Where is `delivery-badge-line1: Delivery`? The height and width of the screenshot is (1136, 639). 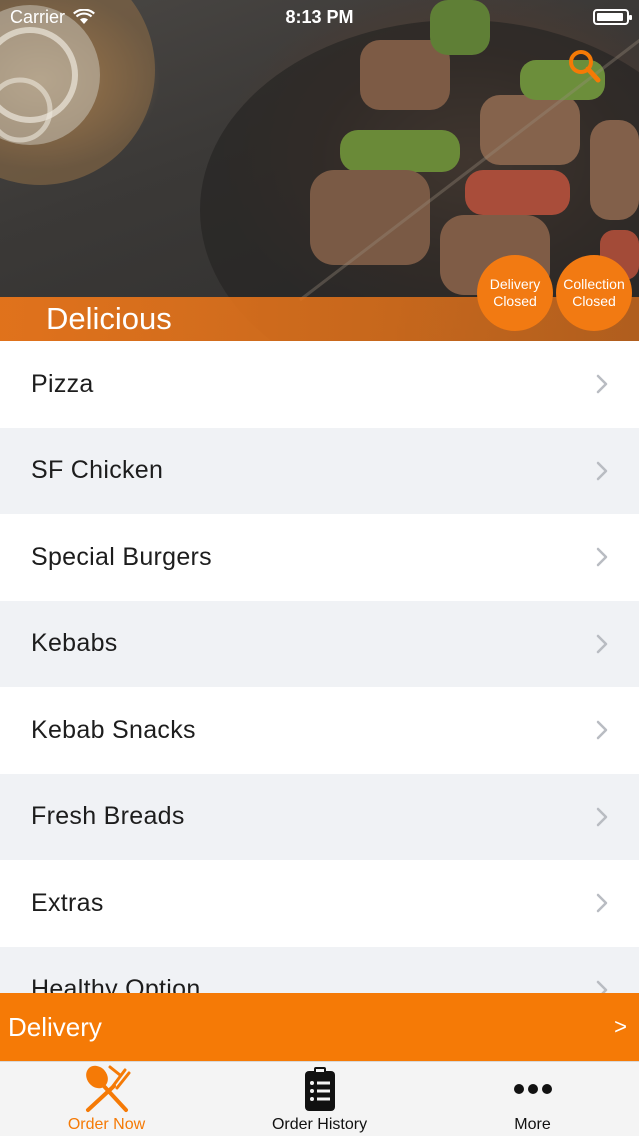
delivery-badge-line1: Delivery is located at coordinates (515, 284).